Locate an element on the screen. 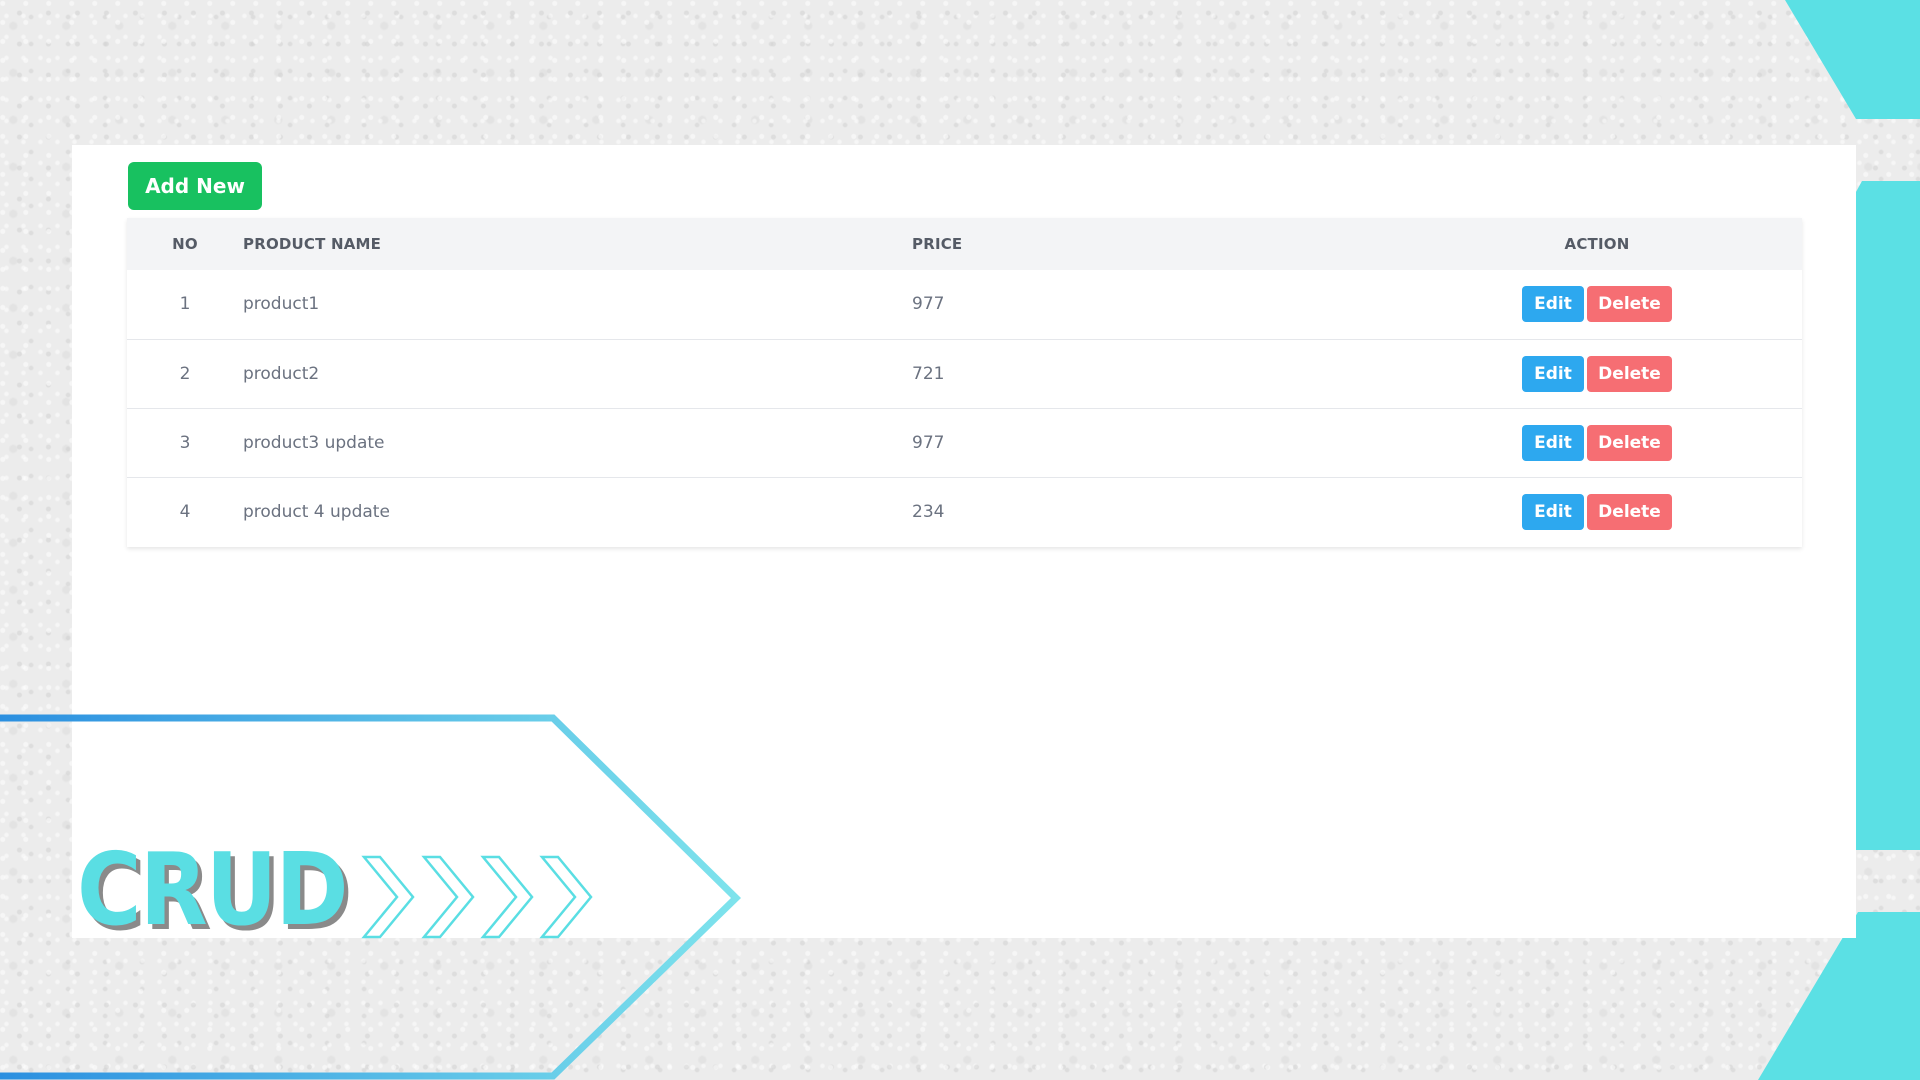  row-price: 234 is located at coordinates (928, 511).